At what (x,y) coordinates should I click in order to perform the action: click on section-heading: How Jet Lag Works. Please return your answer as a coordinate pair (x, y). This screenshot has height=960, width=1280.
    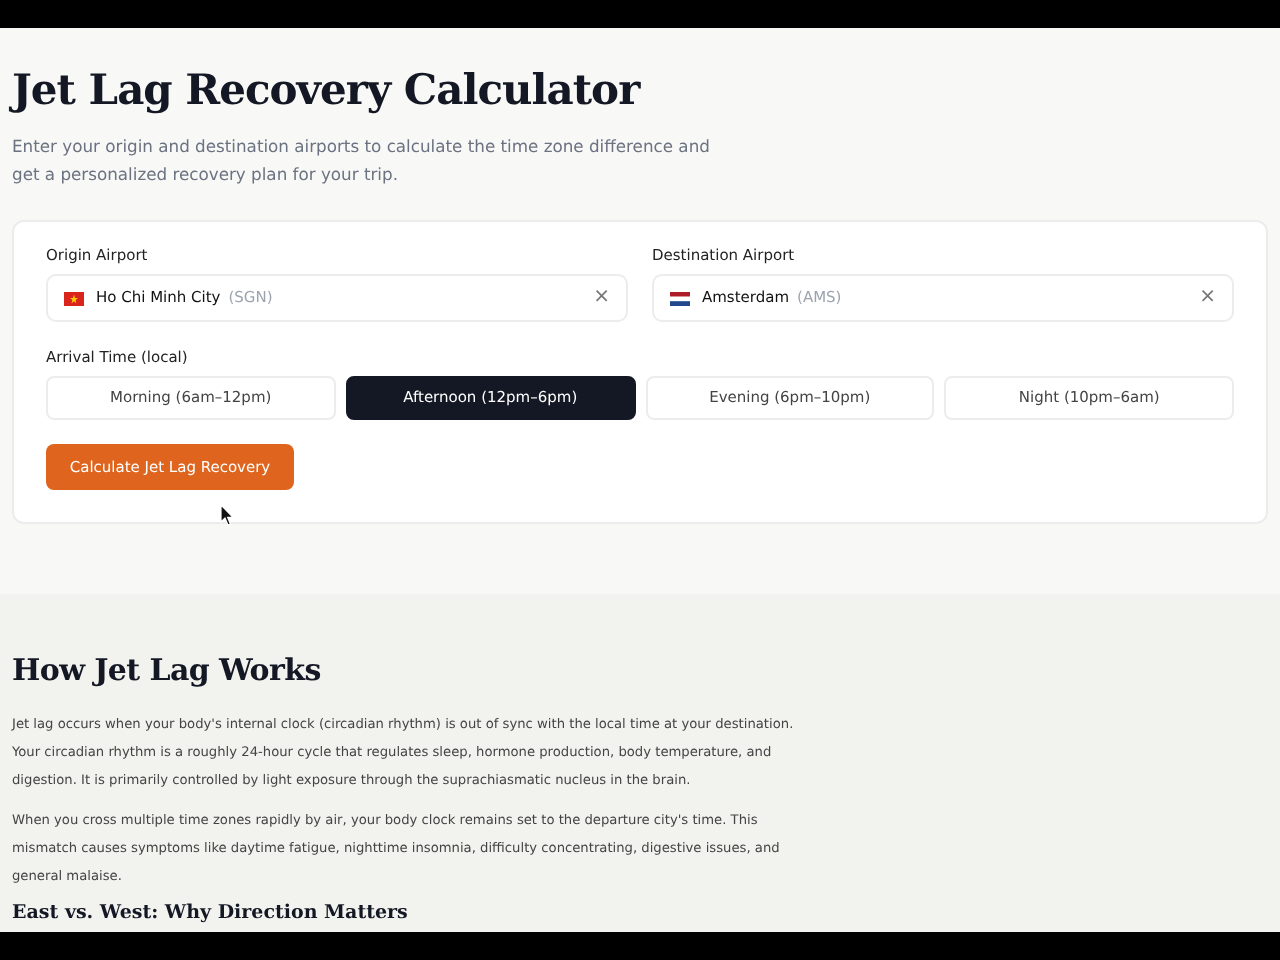
    Looking at the image, I should click on (167, 670).